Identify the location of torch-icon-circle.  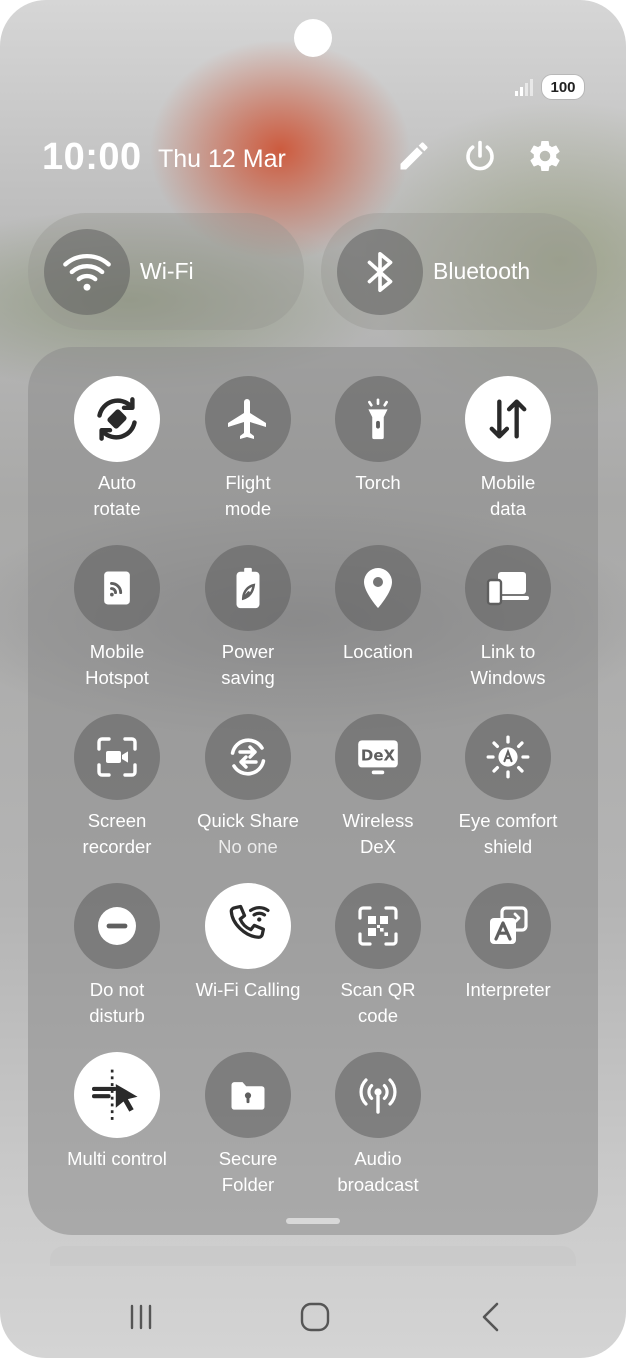
(378, 419).